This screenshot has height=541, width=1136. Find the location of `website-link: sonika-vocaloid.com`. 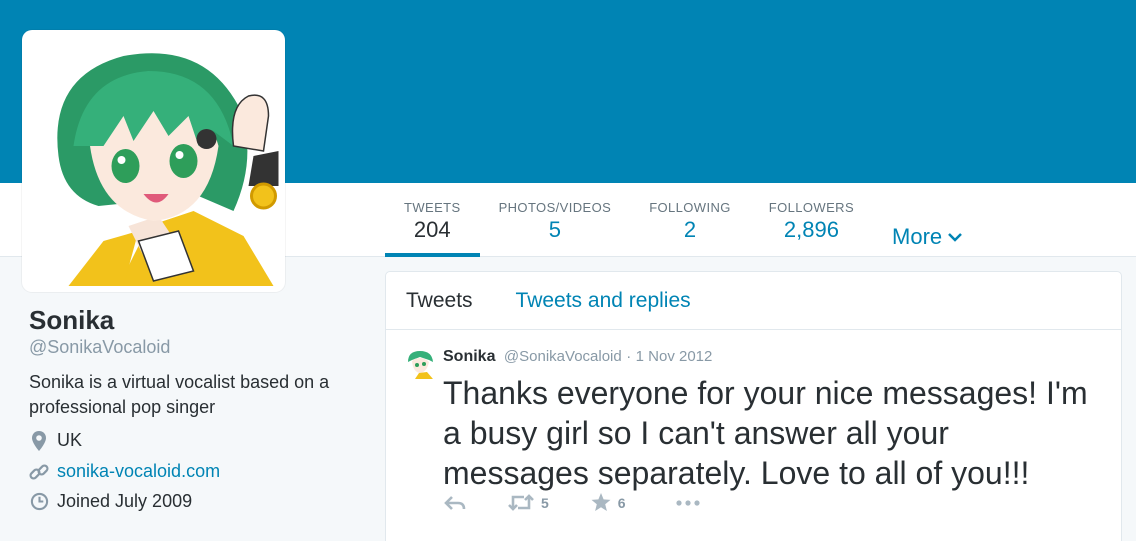

website-link: sonika-vocaloid.com is located at coordinates (138, 471).